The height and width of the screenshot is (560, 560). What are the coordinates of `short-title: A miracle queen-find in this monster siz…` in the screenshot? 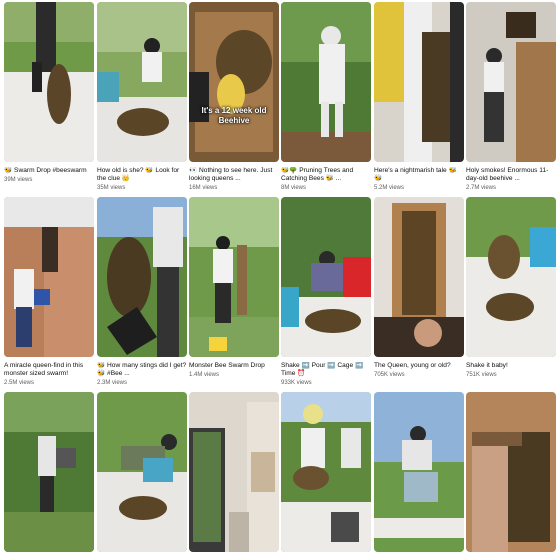 It's located at (49, 370).